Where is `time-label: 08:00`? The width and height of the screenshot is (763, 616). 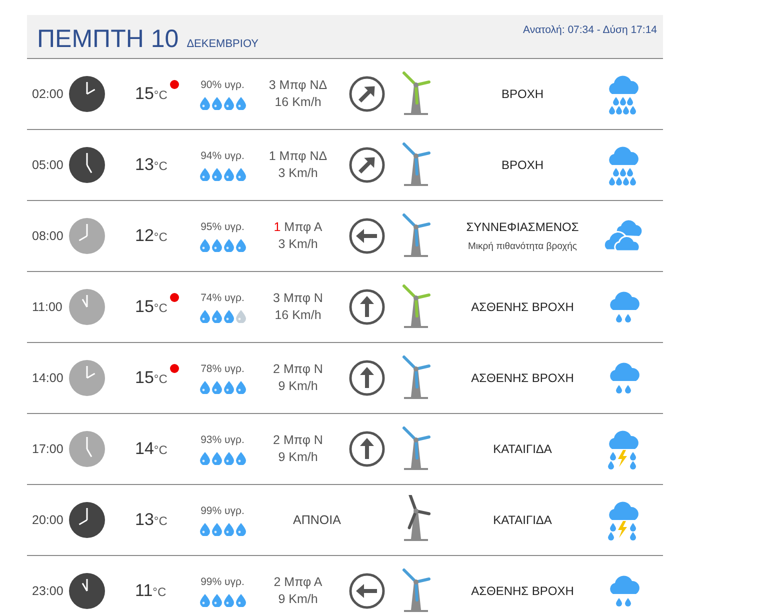 time-label: 08:00 is located at coordinates (48, 236).